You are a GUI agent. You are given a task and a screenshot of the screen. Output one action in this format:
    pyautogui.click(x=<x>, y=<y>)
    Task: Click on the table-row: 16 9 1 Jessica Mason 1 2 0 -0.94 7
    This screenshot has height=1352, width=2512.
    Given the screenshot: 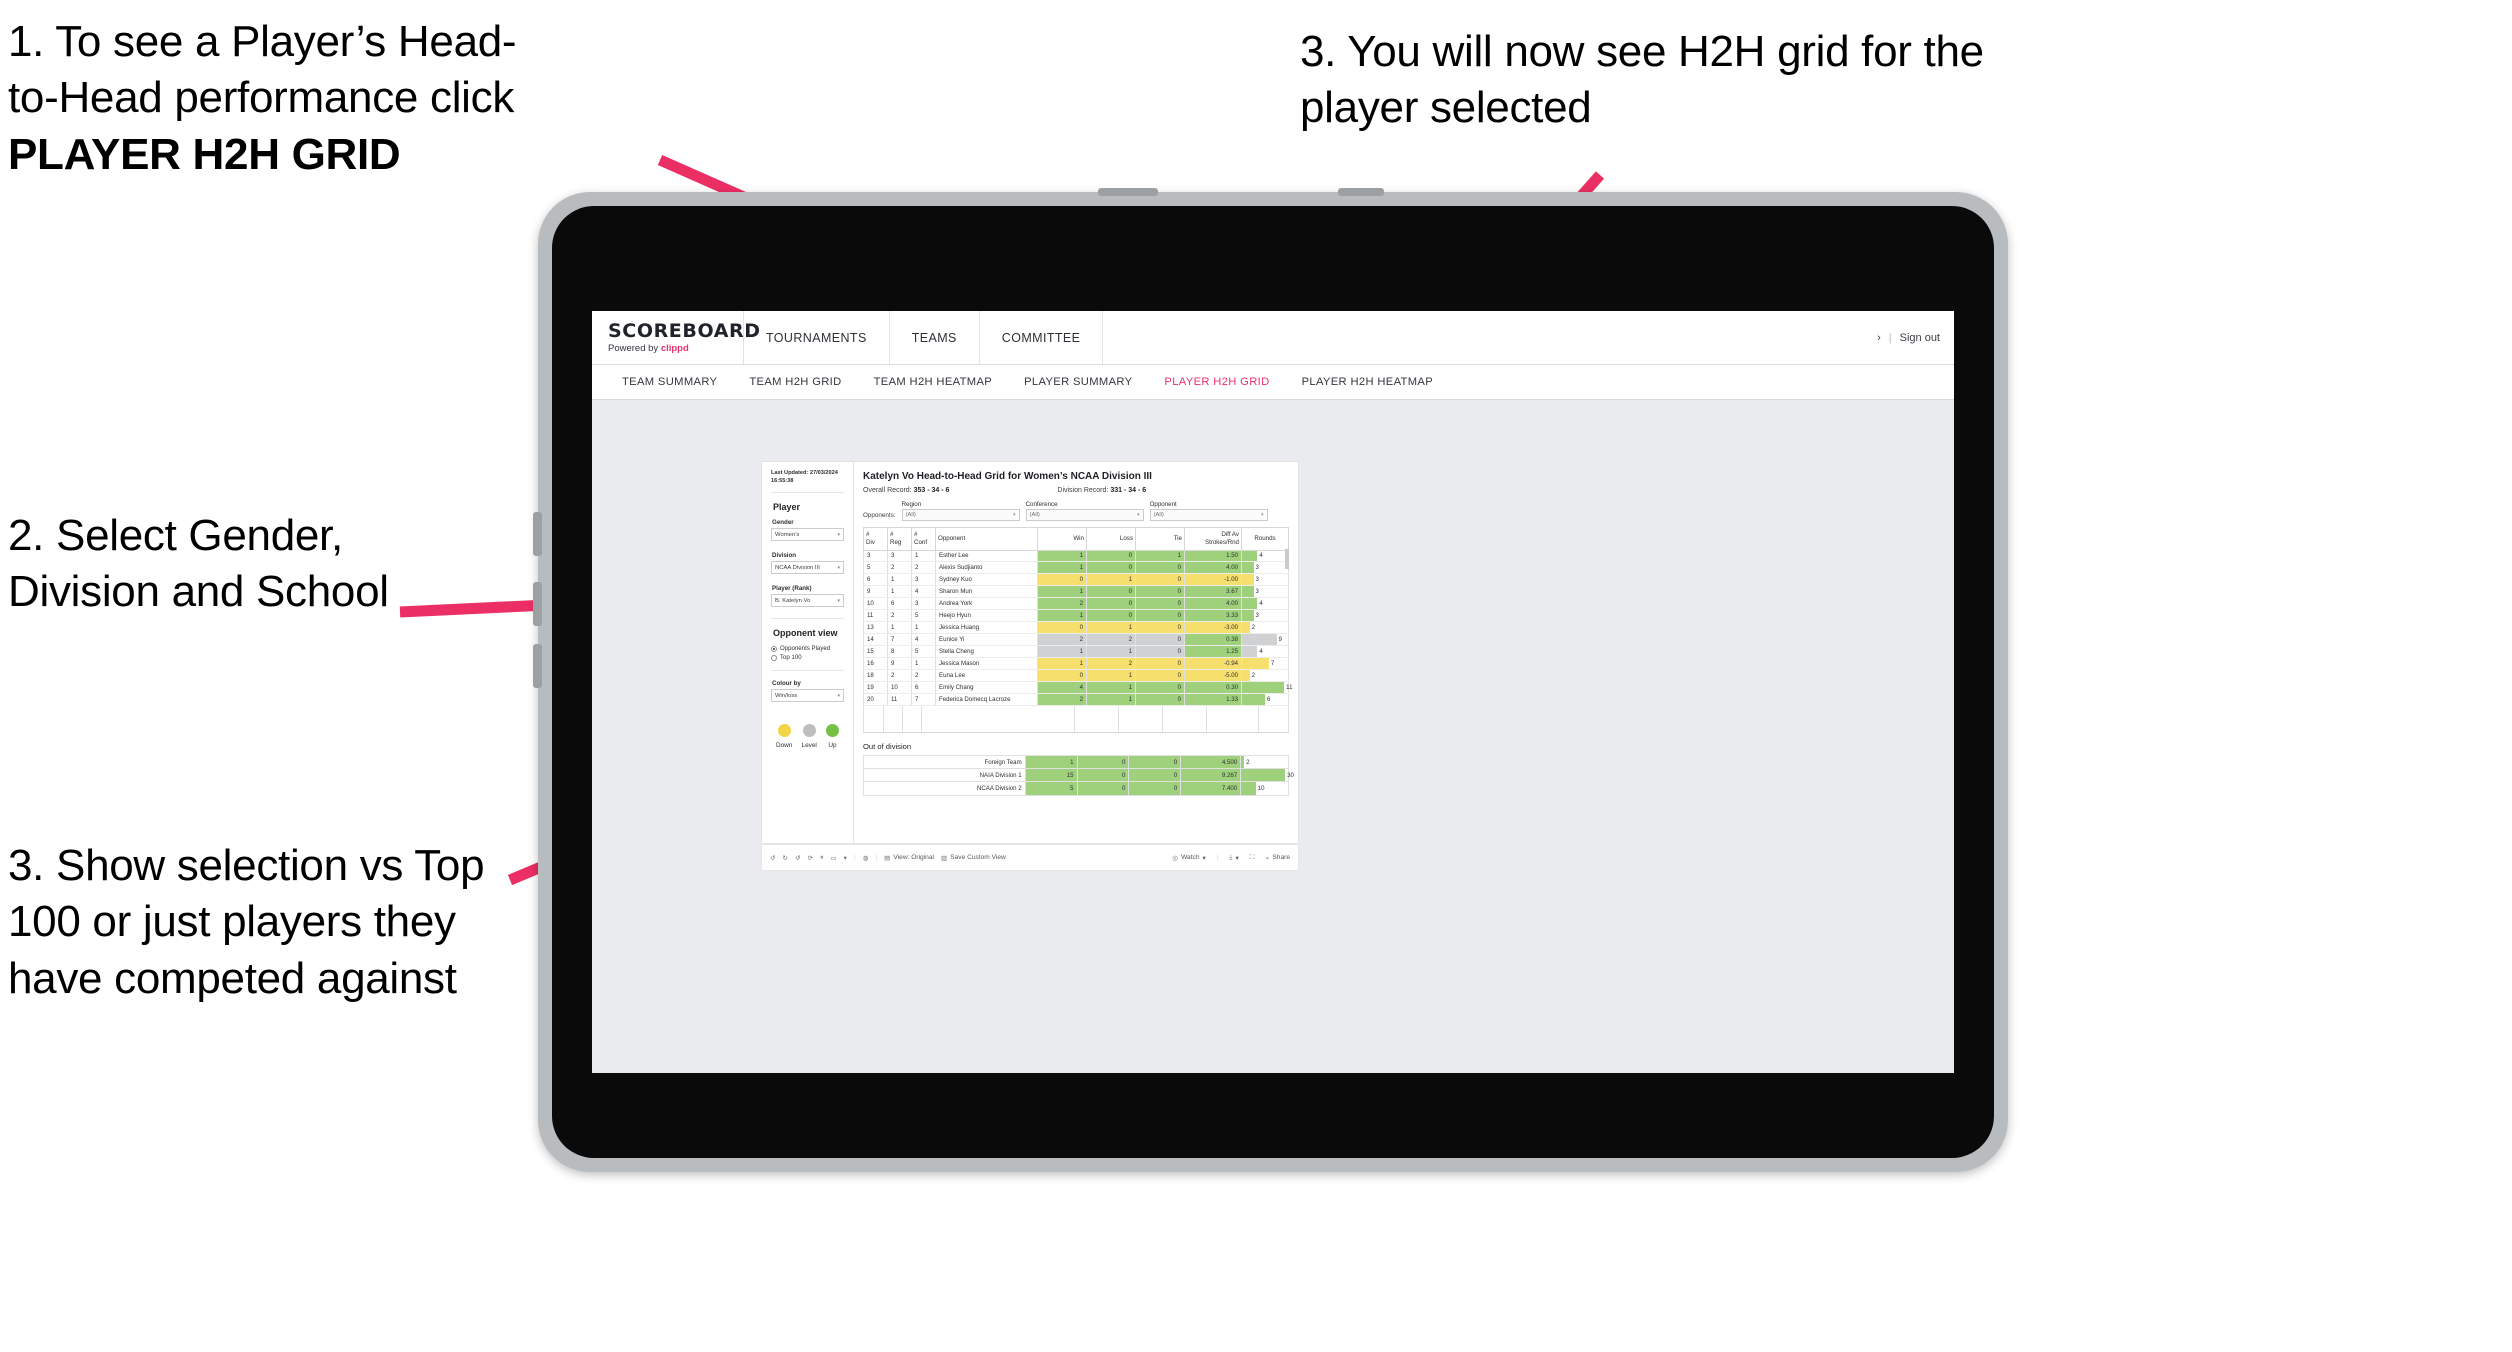 What is the action you would take?
    pyautogui.click(x=1076, y=664)
    